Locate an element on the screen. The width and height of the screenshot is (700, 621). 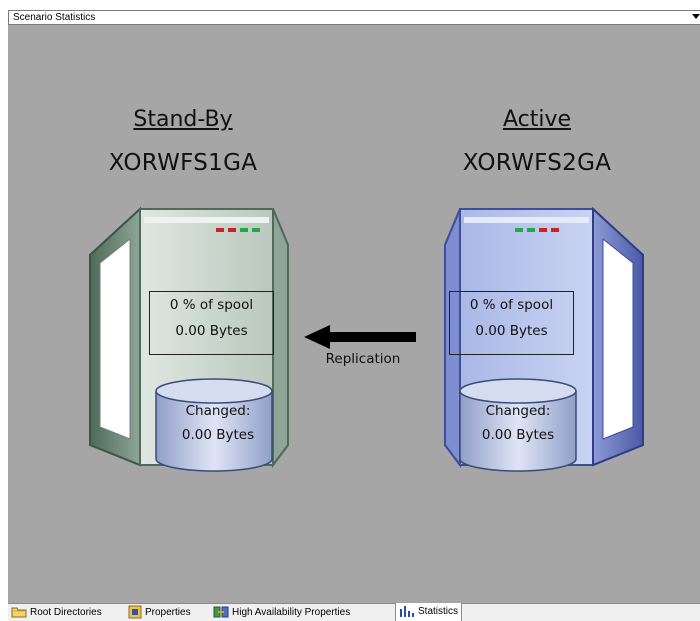
tab-properties: Properties is located at coordinates (159, 612).